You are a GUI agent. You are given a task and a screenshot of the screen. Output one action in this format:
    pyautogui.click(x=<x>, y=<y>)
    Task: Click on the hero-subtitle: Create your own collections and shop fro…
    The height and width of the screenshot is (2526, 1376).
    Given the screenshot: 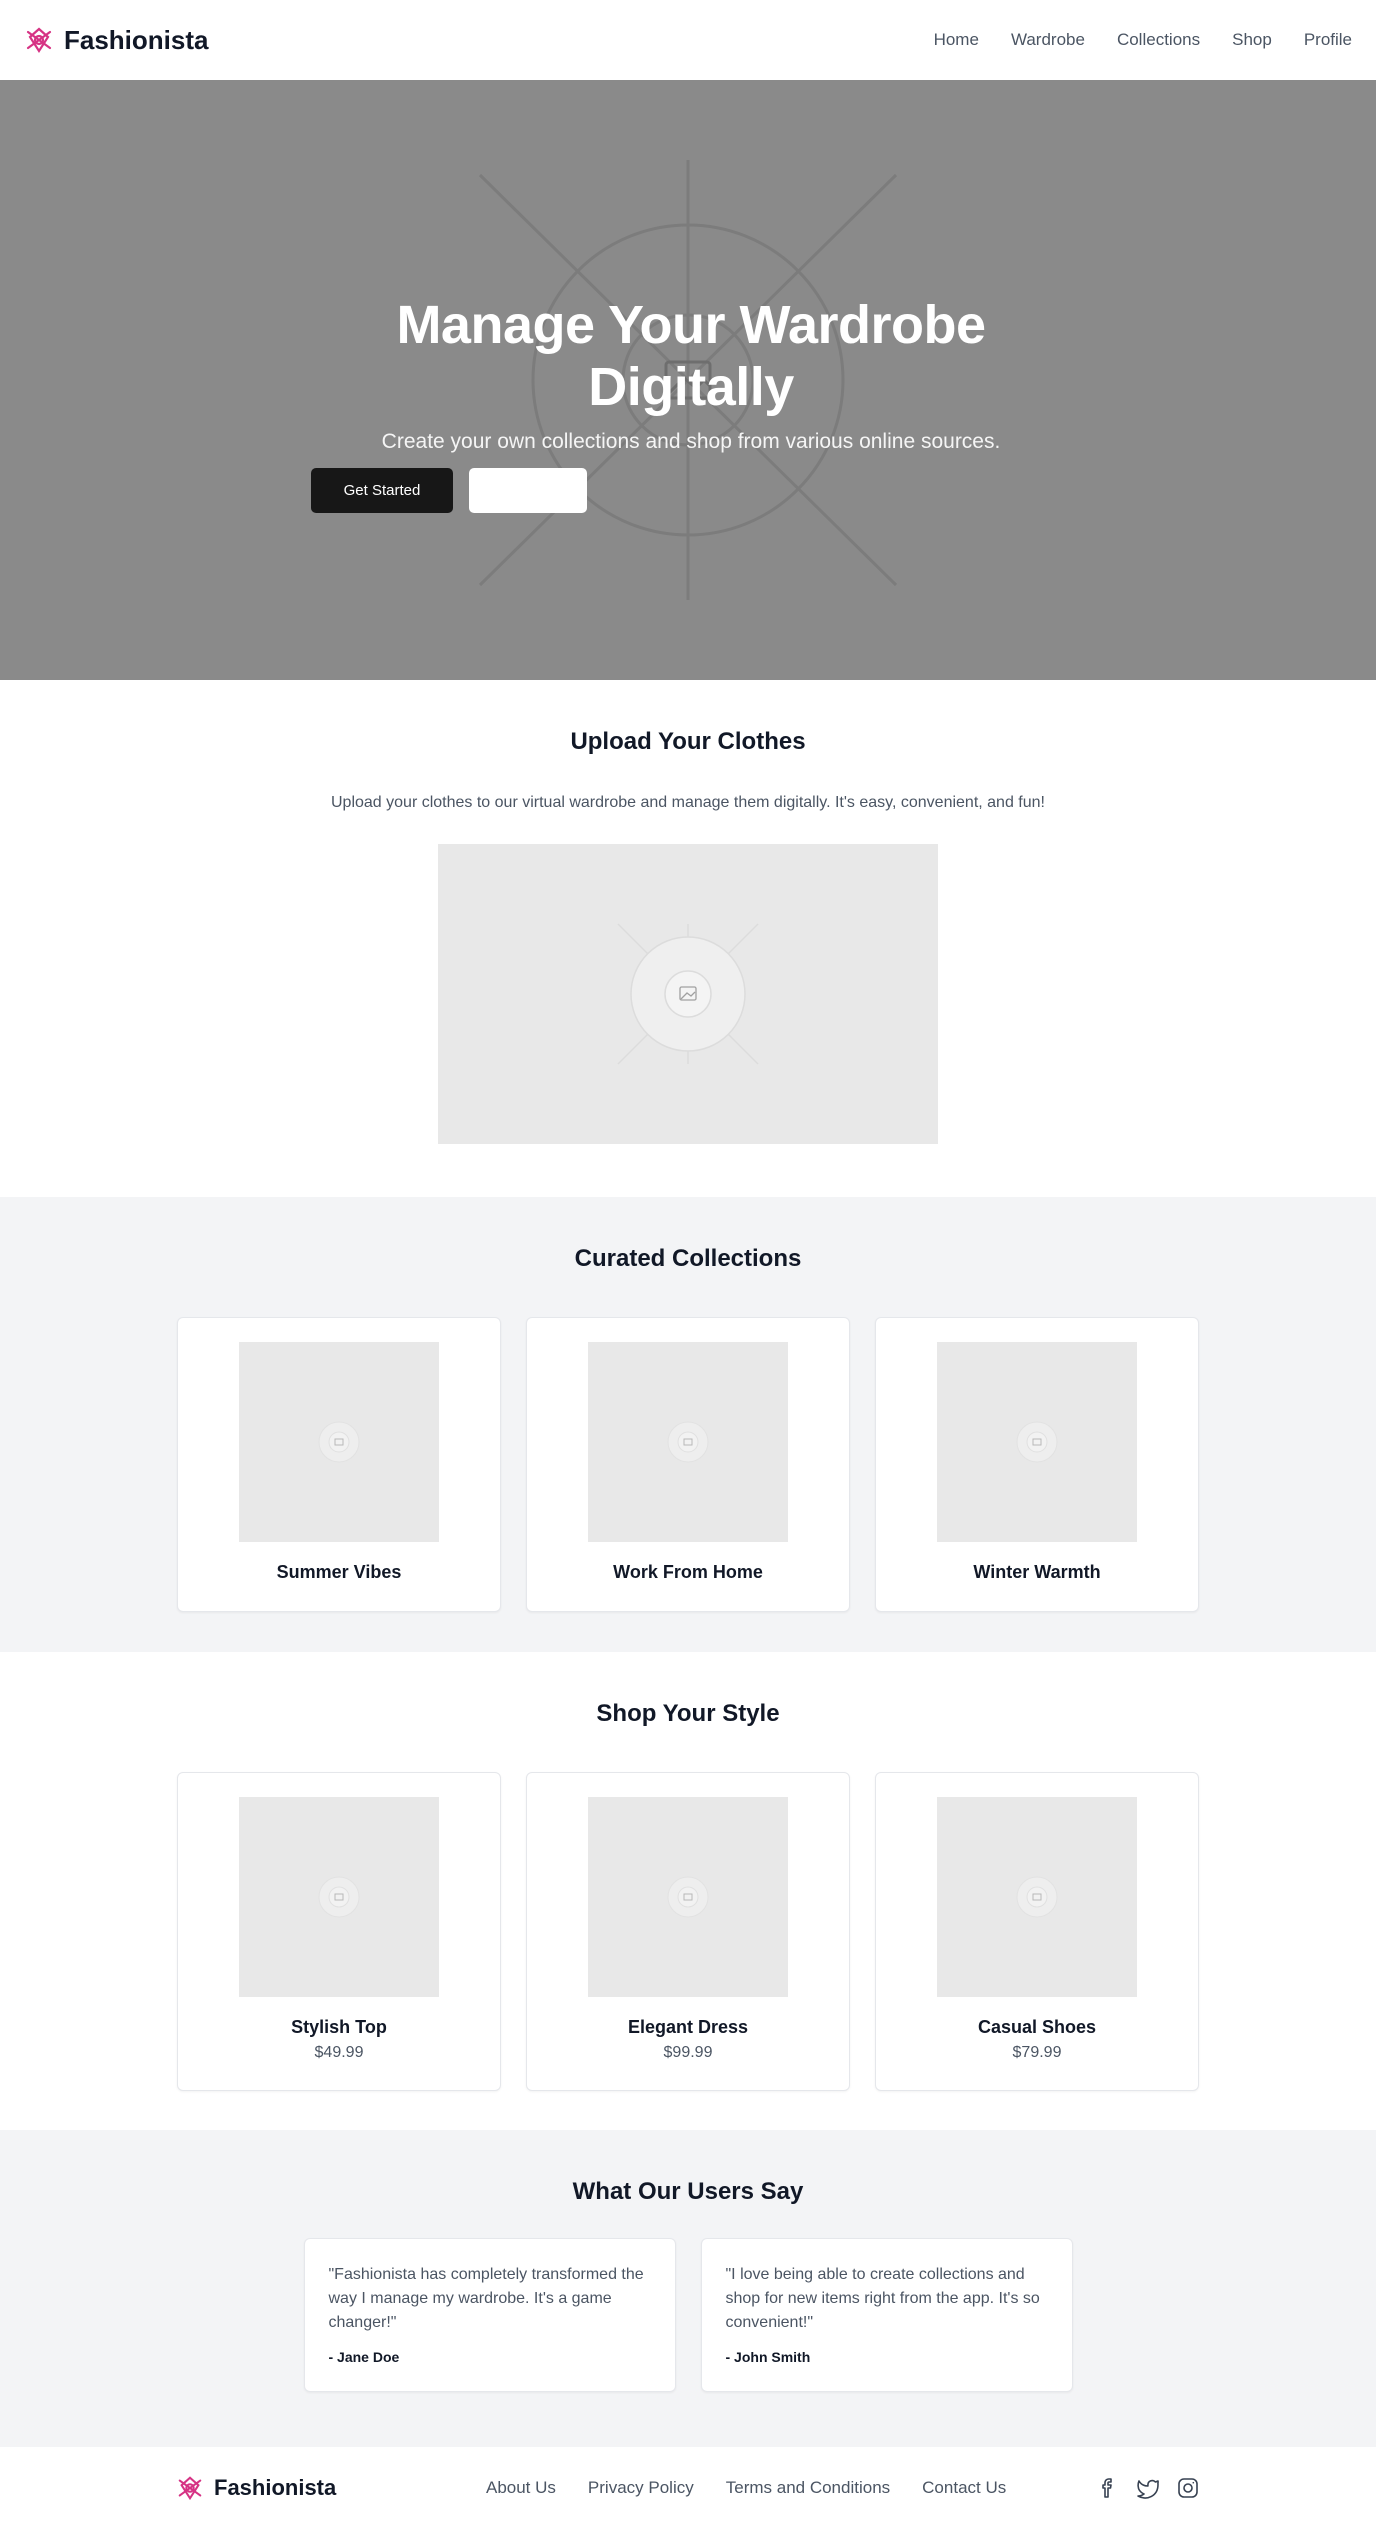 What is the action you would take?
    pyautogui.click(x=691, y=441)
    